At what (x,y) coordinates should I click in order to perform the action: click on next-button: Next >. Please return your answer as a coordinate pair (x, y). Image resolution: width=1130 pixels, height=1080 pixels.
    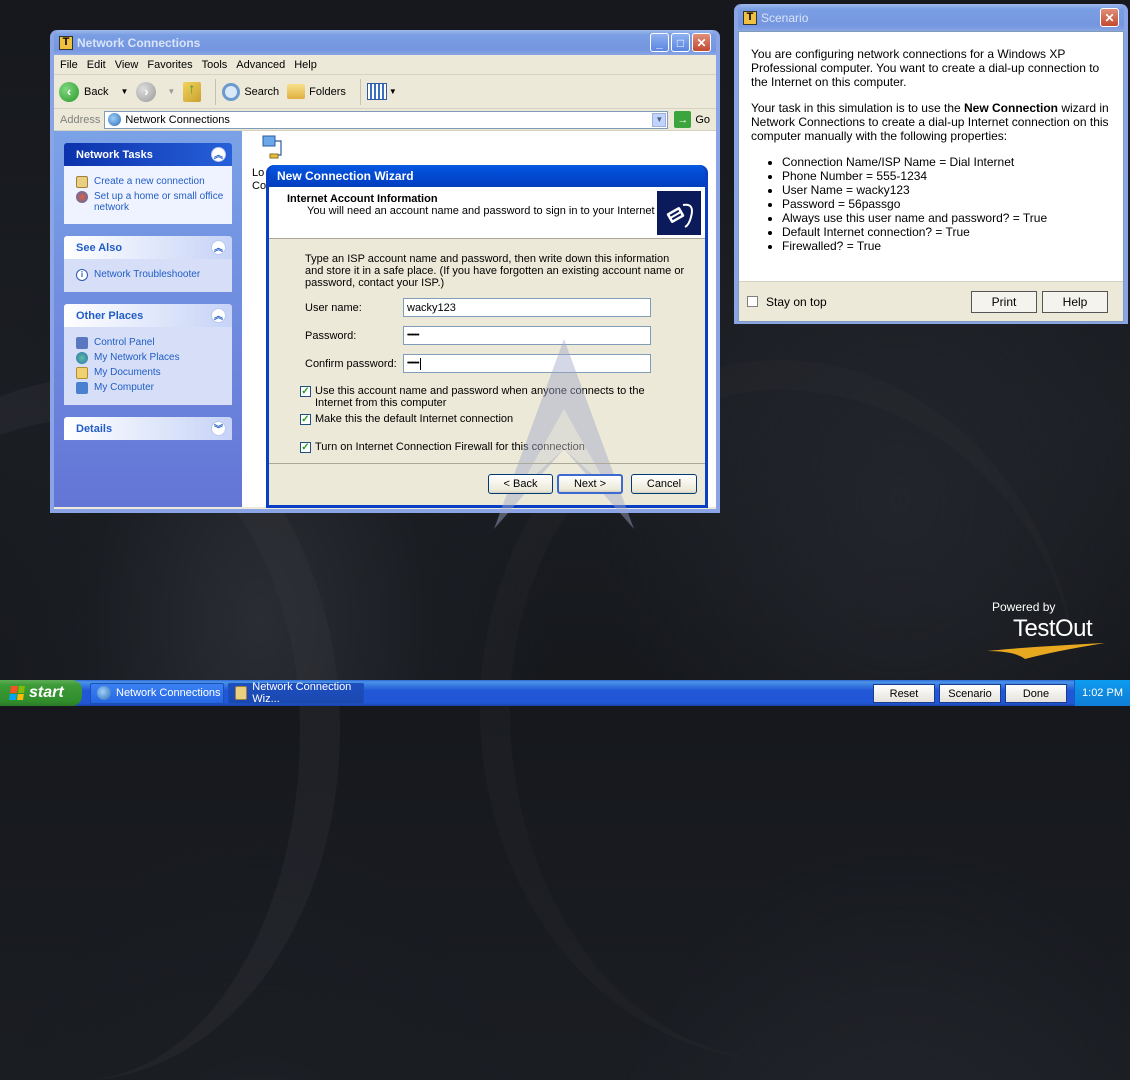
    Looking at the image, I should click on (590, 484).